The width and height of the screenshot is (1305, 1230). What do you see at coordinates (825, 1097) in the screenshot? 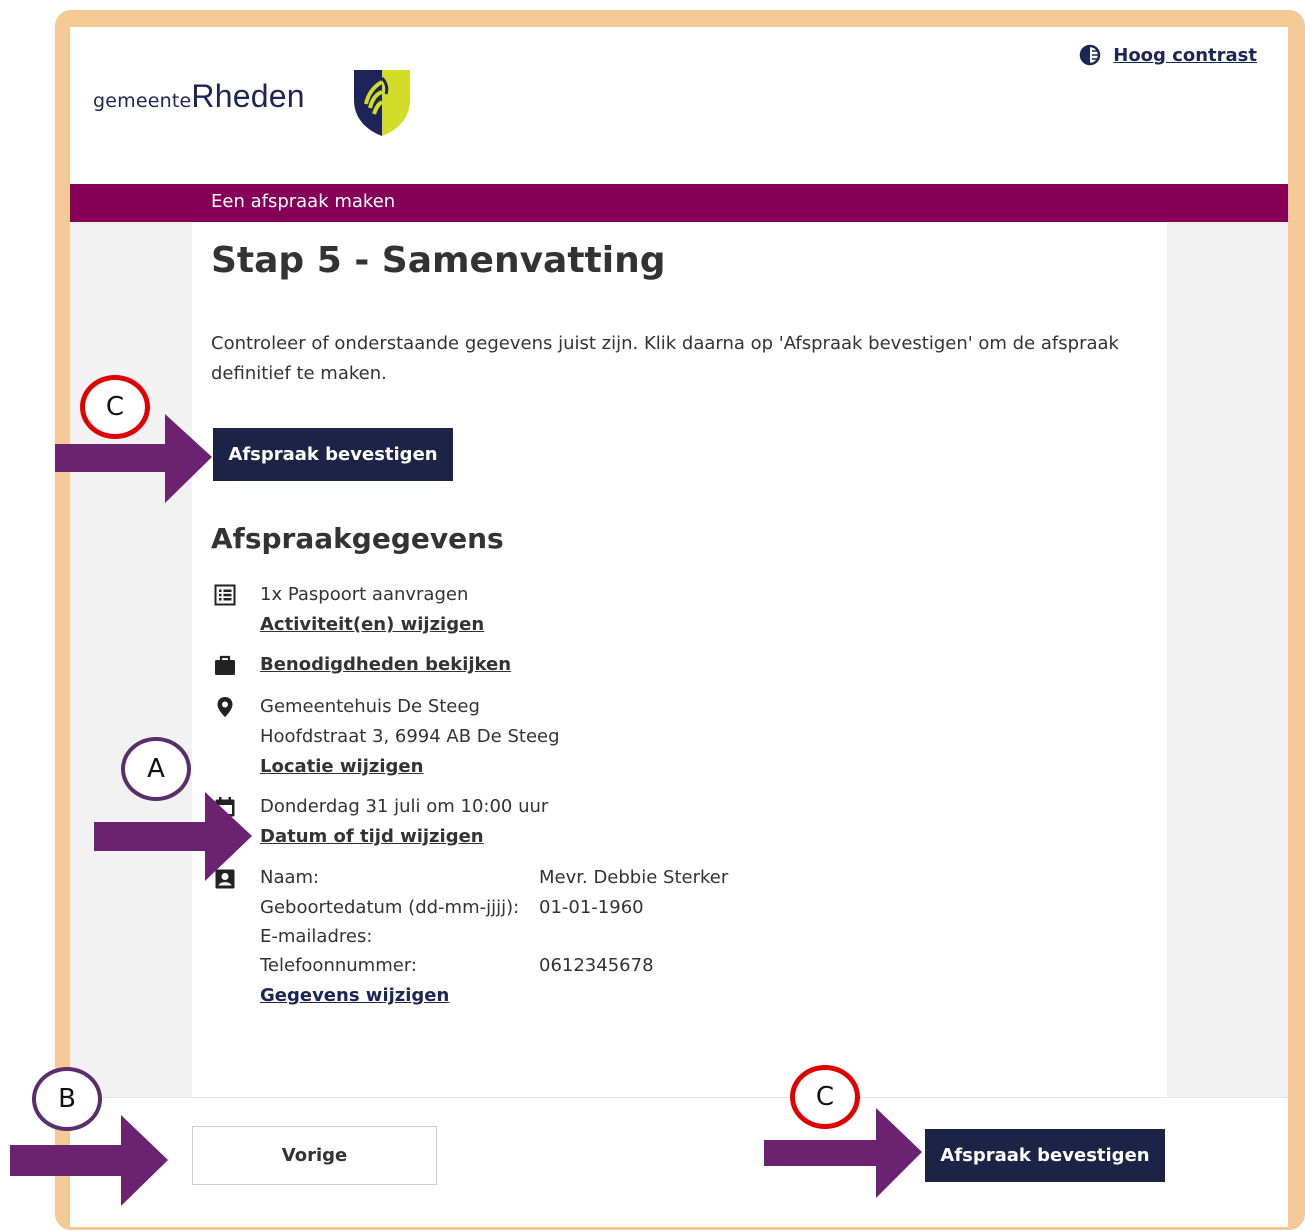
I see `marker-c-bottom: C` at bounding box center [825, 1097].